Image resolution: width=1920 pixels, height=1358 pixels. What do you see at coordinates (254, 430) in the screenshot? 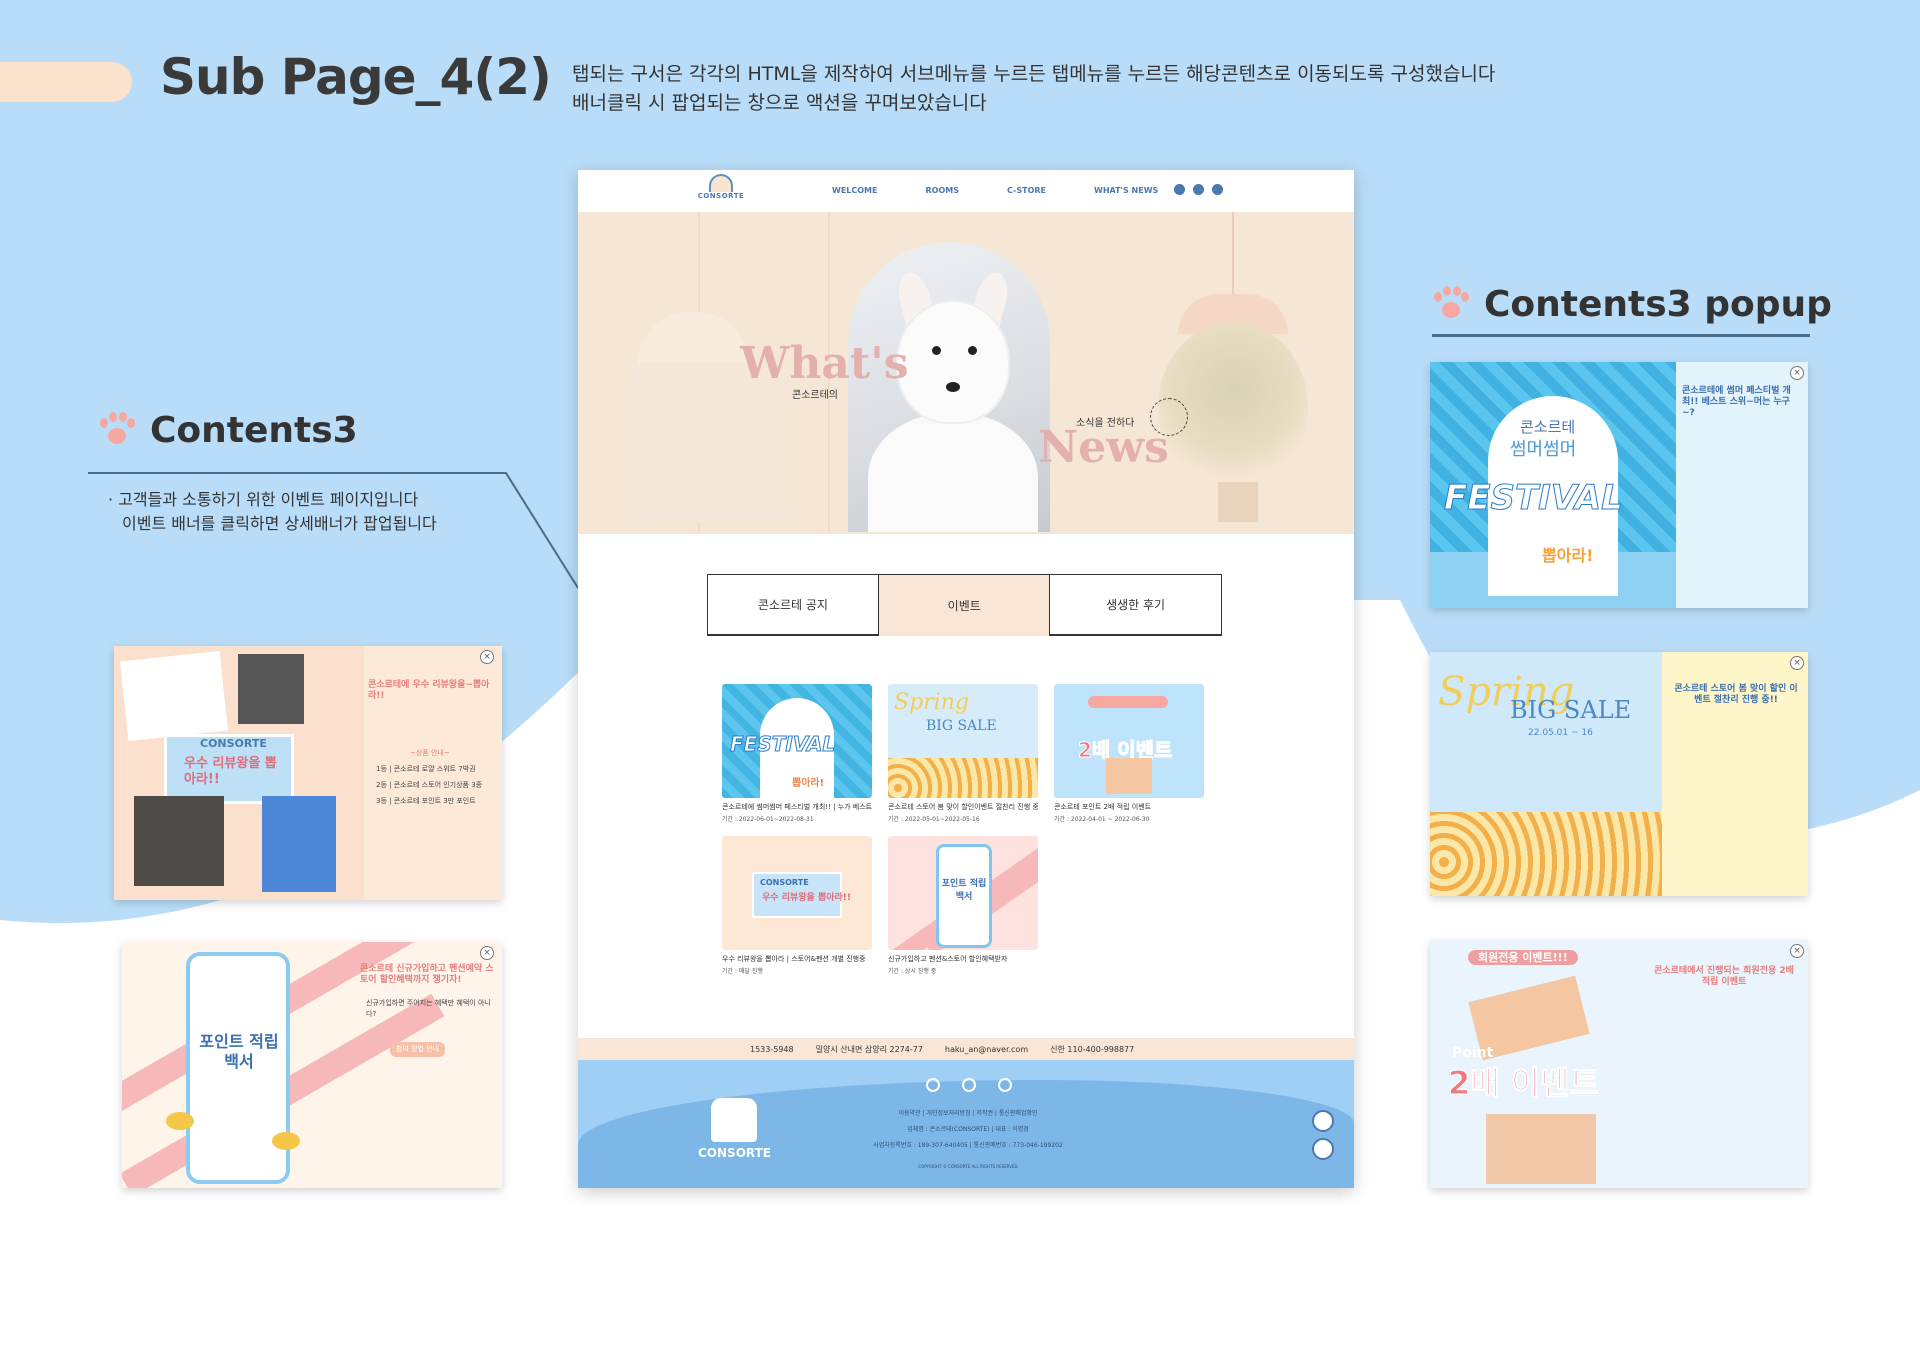
I see `contents3-label-text: Contents3` at bounding box center [254, 430].